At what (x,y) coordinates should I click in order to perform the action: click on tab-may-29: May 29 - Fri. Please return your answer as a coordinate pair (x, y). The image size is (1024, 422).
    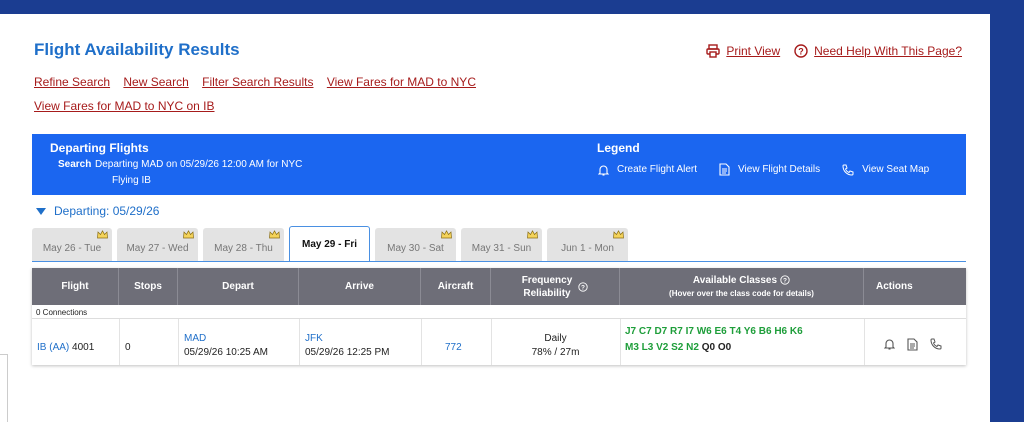
    Looking at the image, I should click on (329, 244).